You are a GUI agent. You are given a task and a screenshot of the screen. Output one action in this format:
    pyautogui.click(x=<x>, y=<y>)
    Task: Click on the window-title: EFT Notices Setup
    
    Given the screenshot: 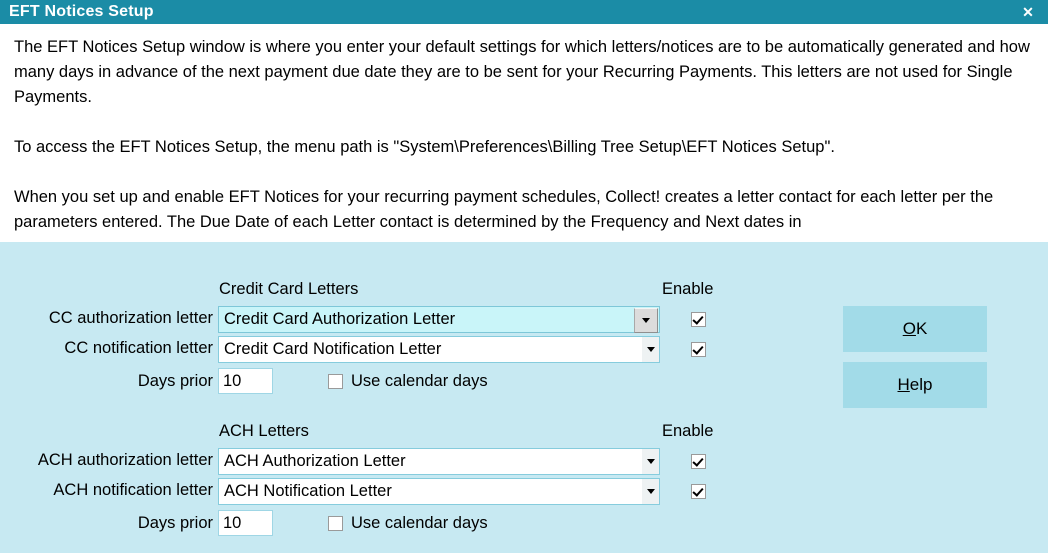 What is the action you would take?
    pyautogui.click(x=81, y=11)
    